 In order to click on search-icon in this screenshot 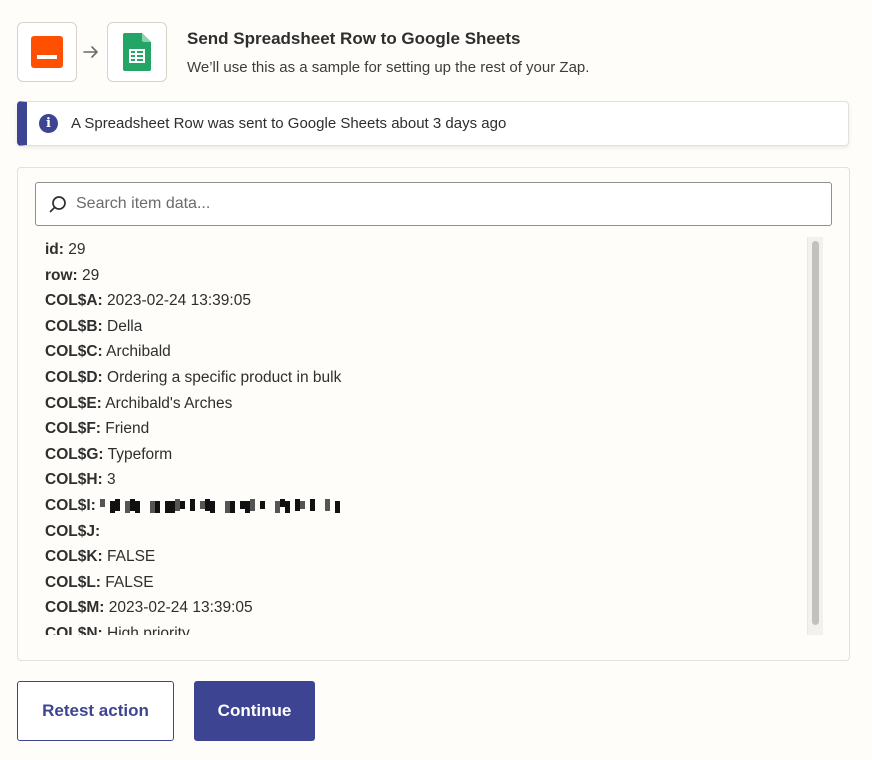, I will do `click(57, 204)`.